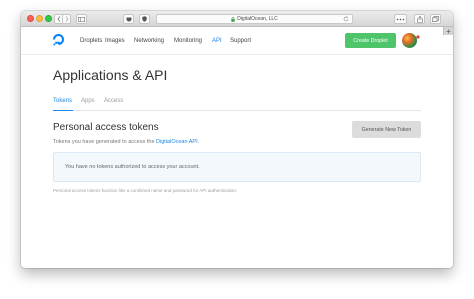  What do you see at coordinates (48, 18) in the screenshot?
I see `maximize-window-button` at bounding box center [48, 18].